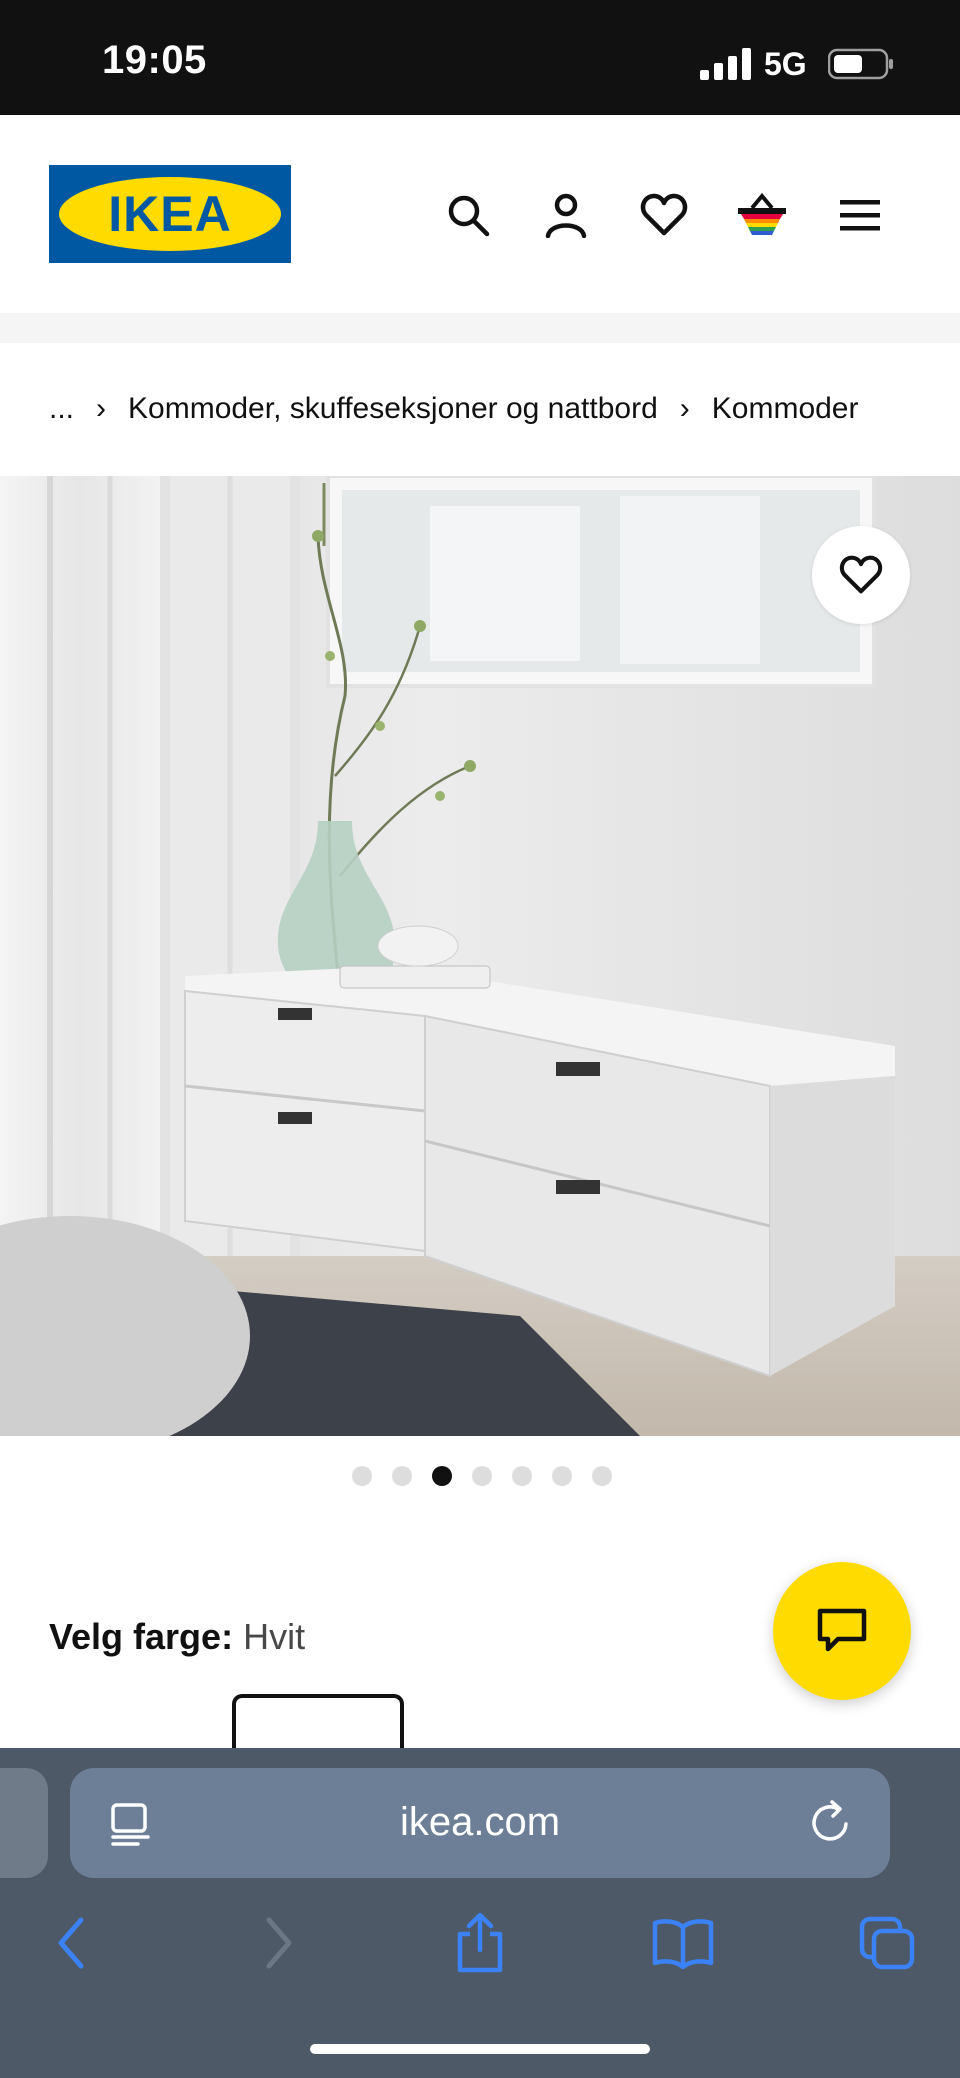 This screenshot has height=2078, width=960. I want to click on signal-icon, so click(725, 64).